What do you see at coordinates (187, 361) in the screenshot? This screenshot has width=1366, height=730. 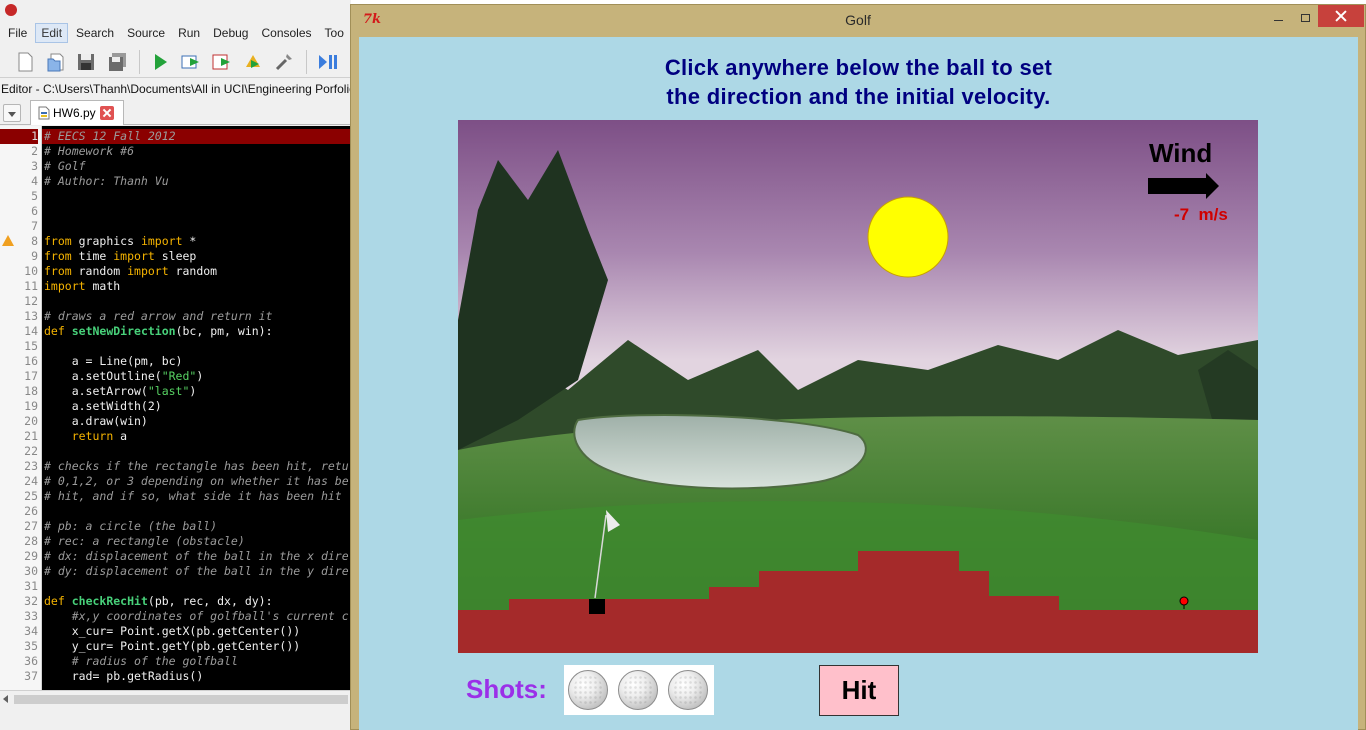 I see `code-line: 16 a = Line(pm, bc)` at bounding box center [187, 361].